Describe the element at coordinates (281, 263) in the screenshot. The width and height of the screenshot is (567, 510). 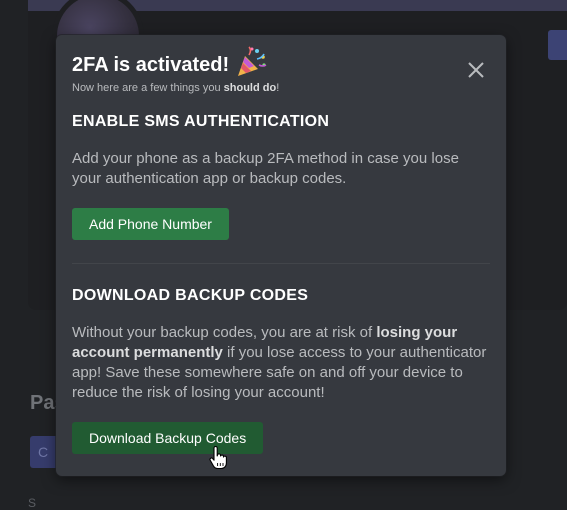
I see `section-divider` at that location.